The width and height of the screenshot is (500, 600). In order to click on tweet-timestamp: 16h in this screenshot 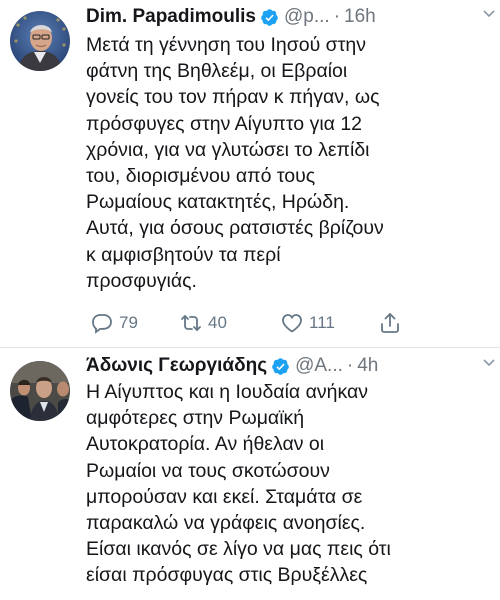, I will do `click(360, 17)`.